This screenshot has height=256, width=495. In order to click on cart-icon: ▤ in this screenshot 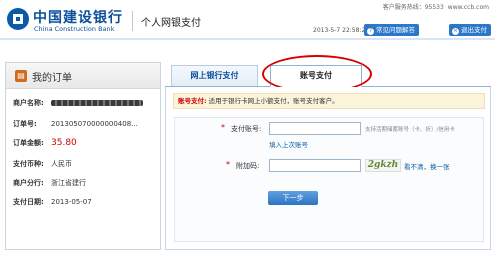, I will do `click(21, 76)`.